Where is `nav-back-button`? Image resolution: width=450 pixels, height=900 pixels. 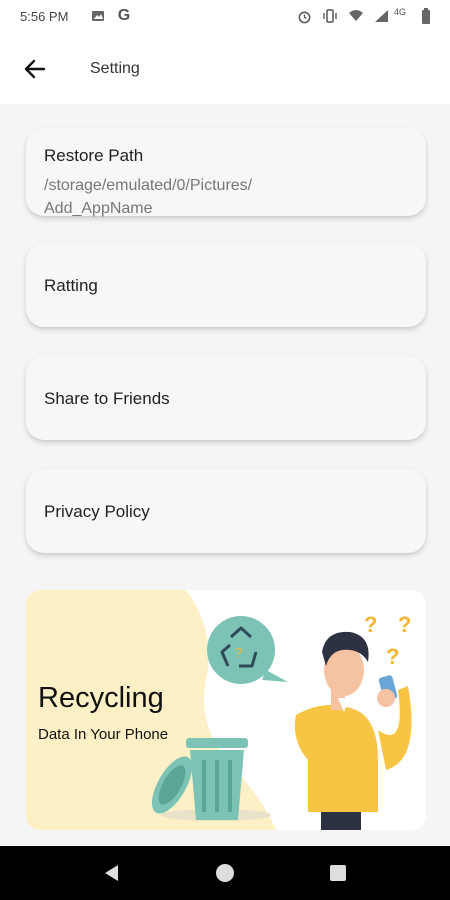
nav-back-button is located at coordinates (112, 873).